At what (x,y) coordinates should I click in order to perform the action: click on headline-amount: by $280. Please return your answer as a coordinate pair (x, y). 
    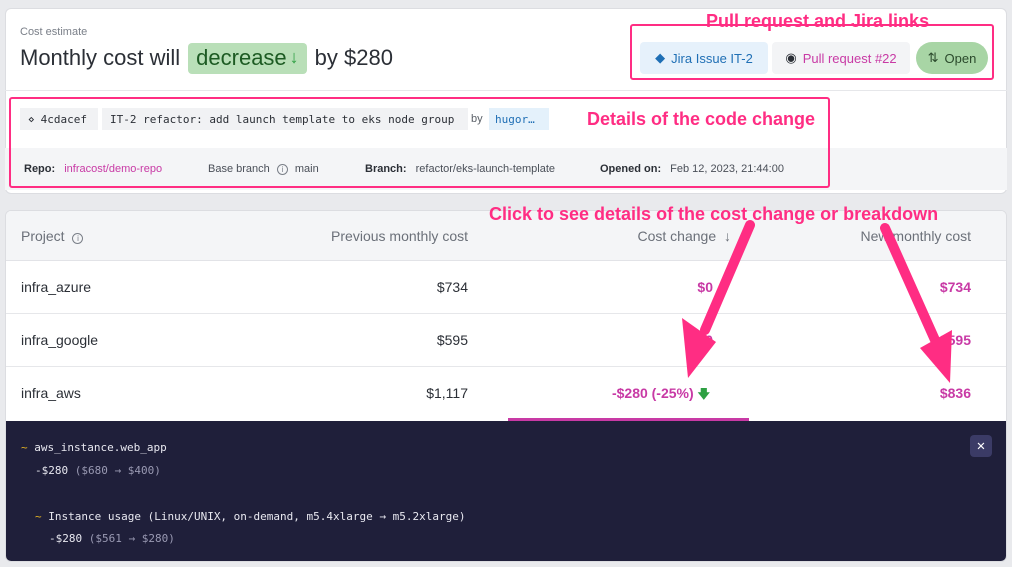
    Looking at the image, I should click on (353, 57).